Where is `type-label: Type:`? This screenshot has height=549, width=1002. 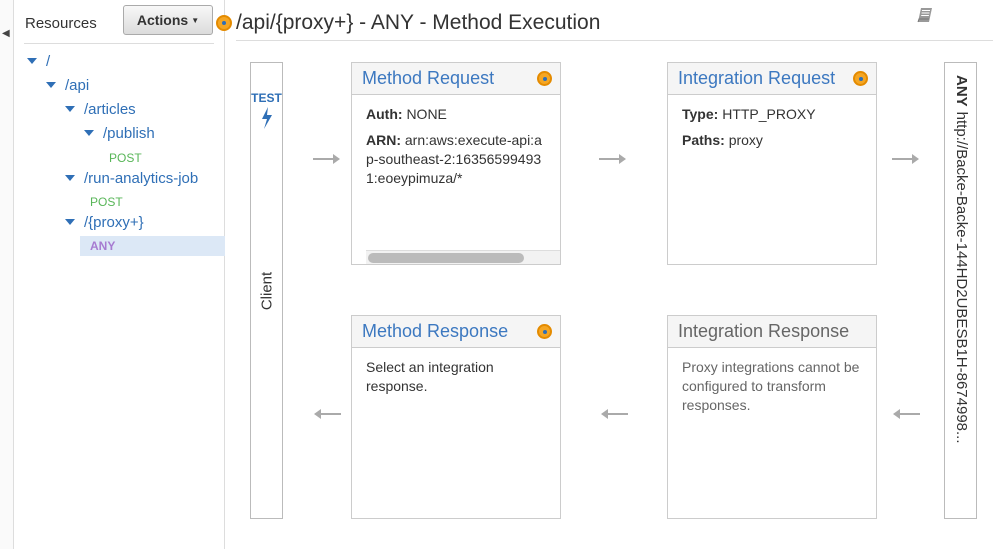 type-label: Type: is located at coordinates (700, 114).